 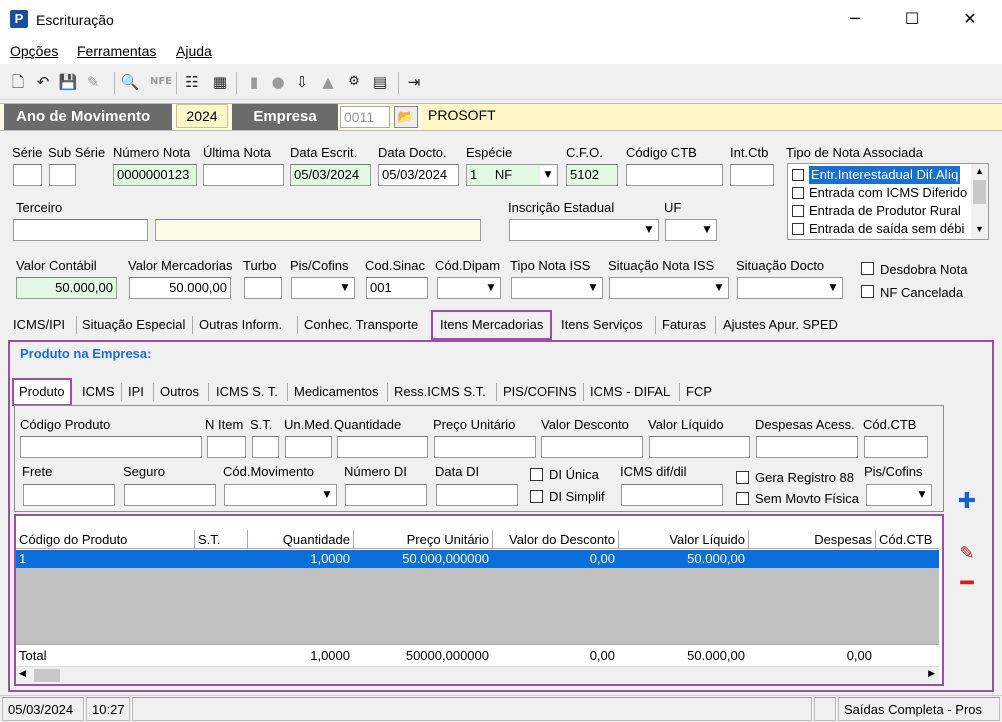 What do you see at coordinates (512, 175) in the screenshot?
I see `especie-select: 1 NF ▼` at bounding box center [512, 175].